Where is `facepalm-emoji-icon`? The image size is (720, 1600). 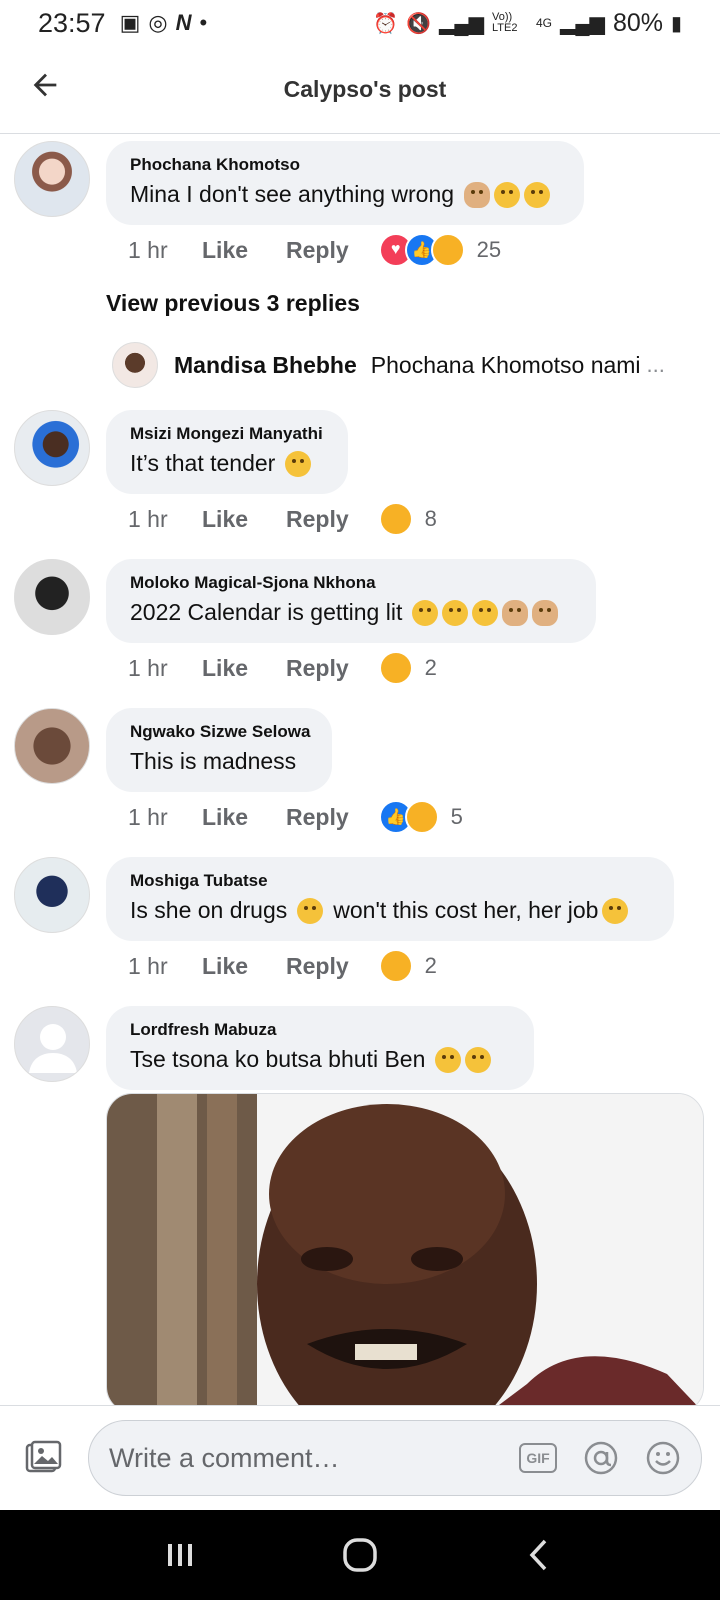
facepalm-emoji-icon is located at coordinates (515, 612).